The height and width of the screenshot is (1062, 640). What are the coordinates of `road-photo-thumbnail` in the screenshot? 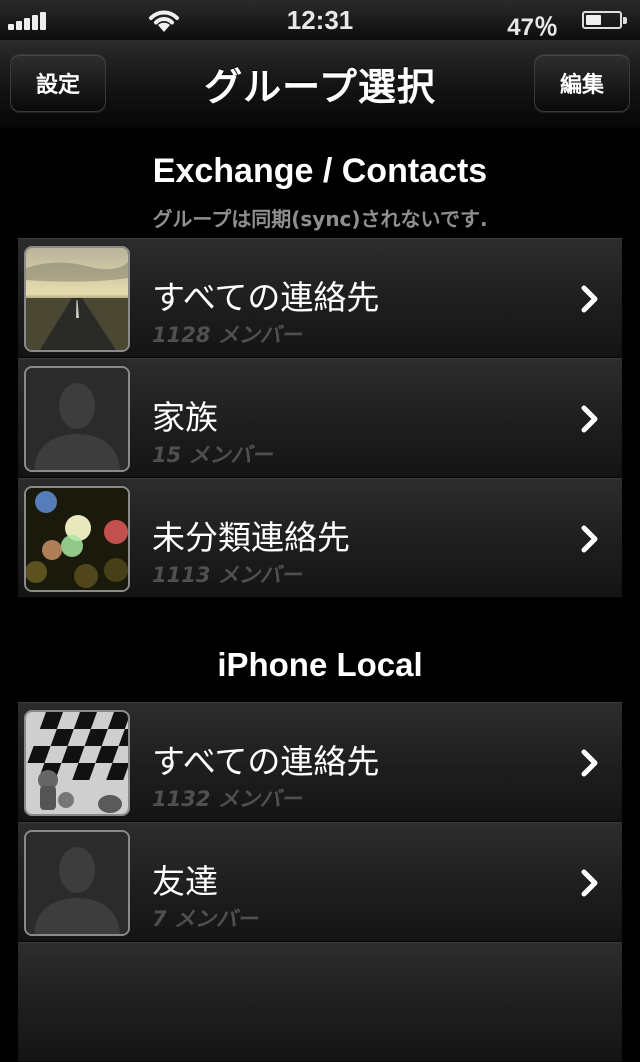 It's located at (77, 299).